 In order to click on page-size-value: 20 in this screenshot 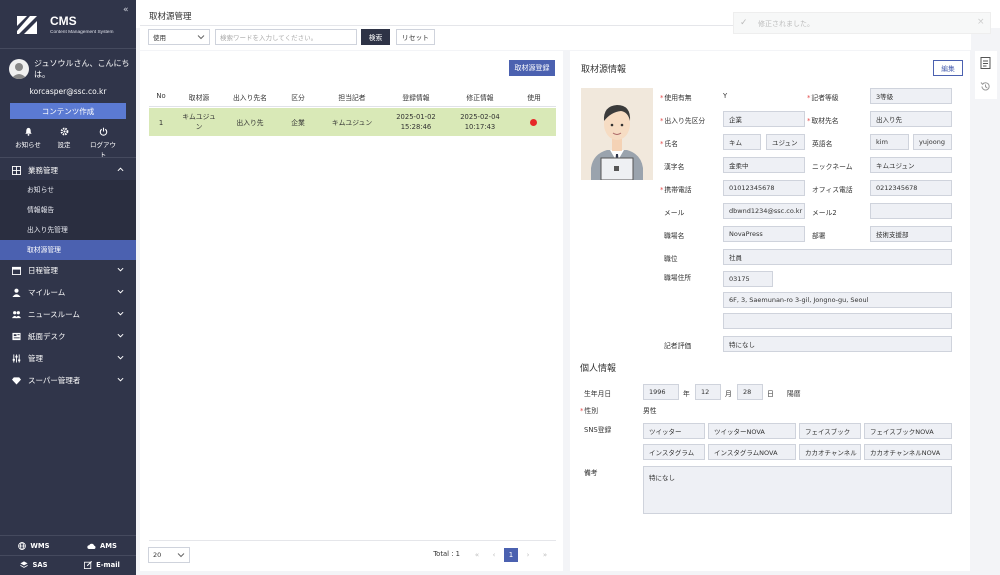, I will do `click(157, 555)`.